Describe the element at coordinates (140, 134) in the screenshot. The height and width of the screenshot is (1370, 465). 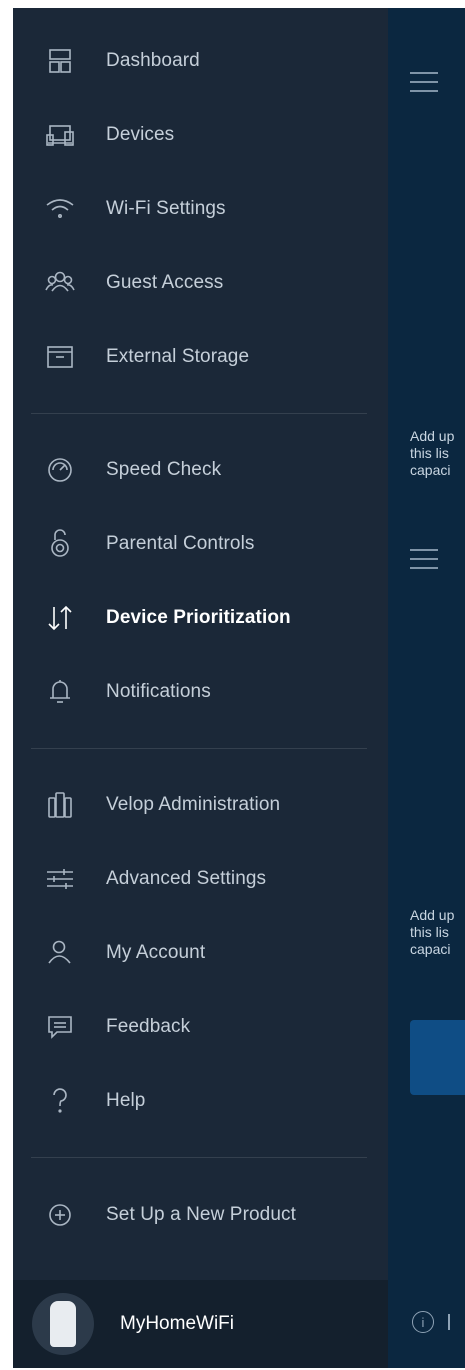
I see `menu-item-label: Devices` at that location.